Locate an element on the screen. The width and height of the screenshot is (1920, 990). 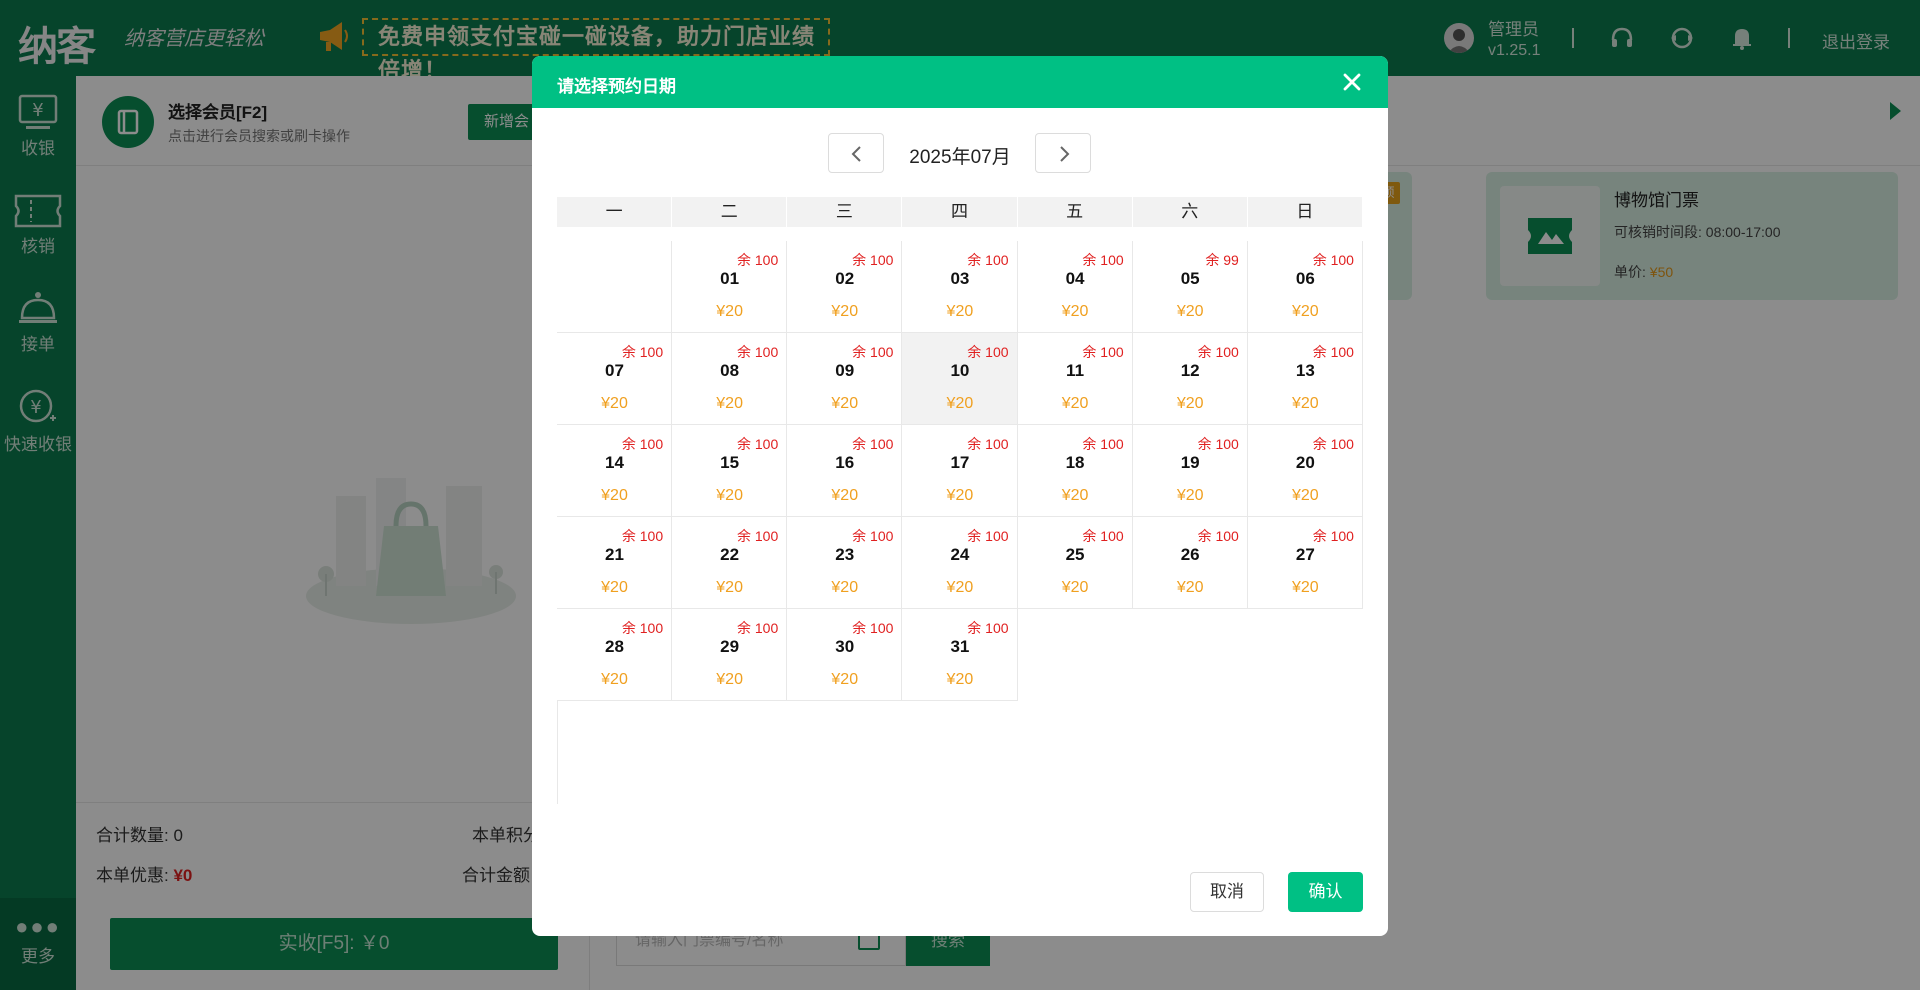
calendar-day-cell: 余 100 20 ¥20 is located at coordinates (1305, 471).